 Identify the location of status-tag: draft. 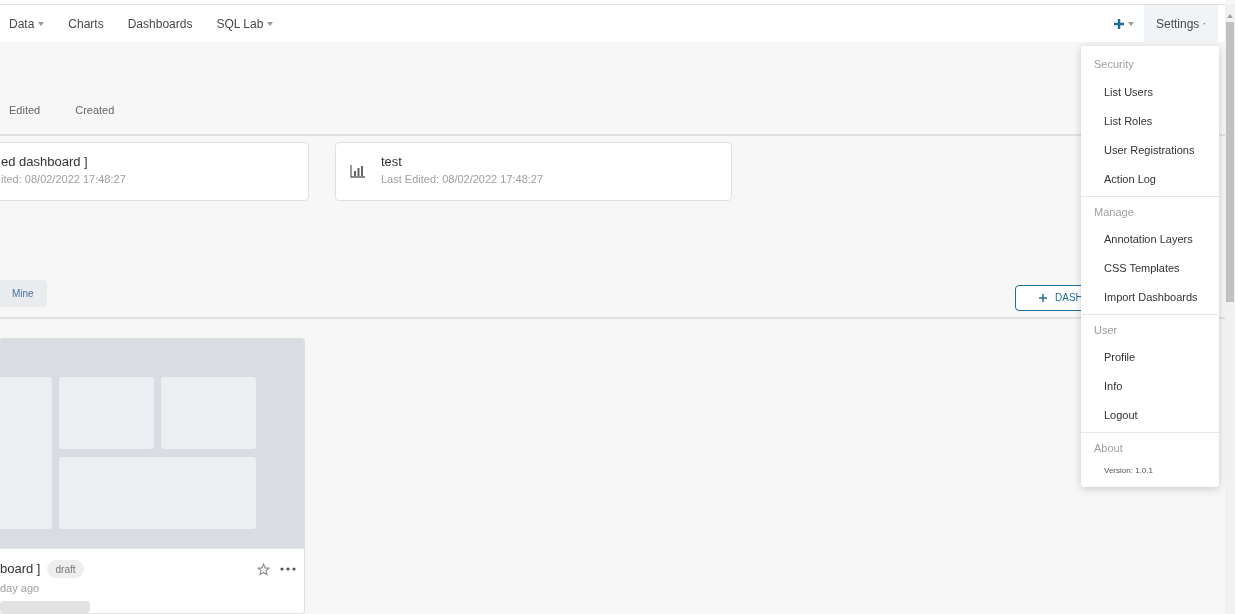
(65, 569).